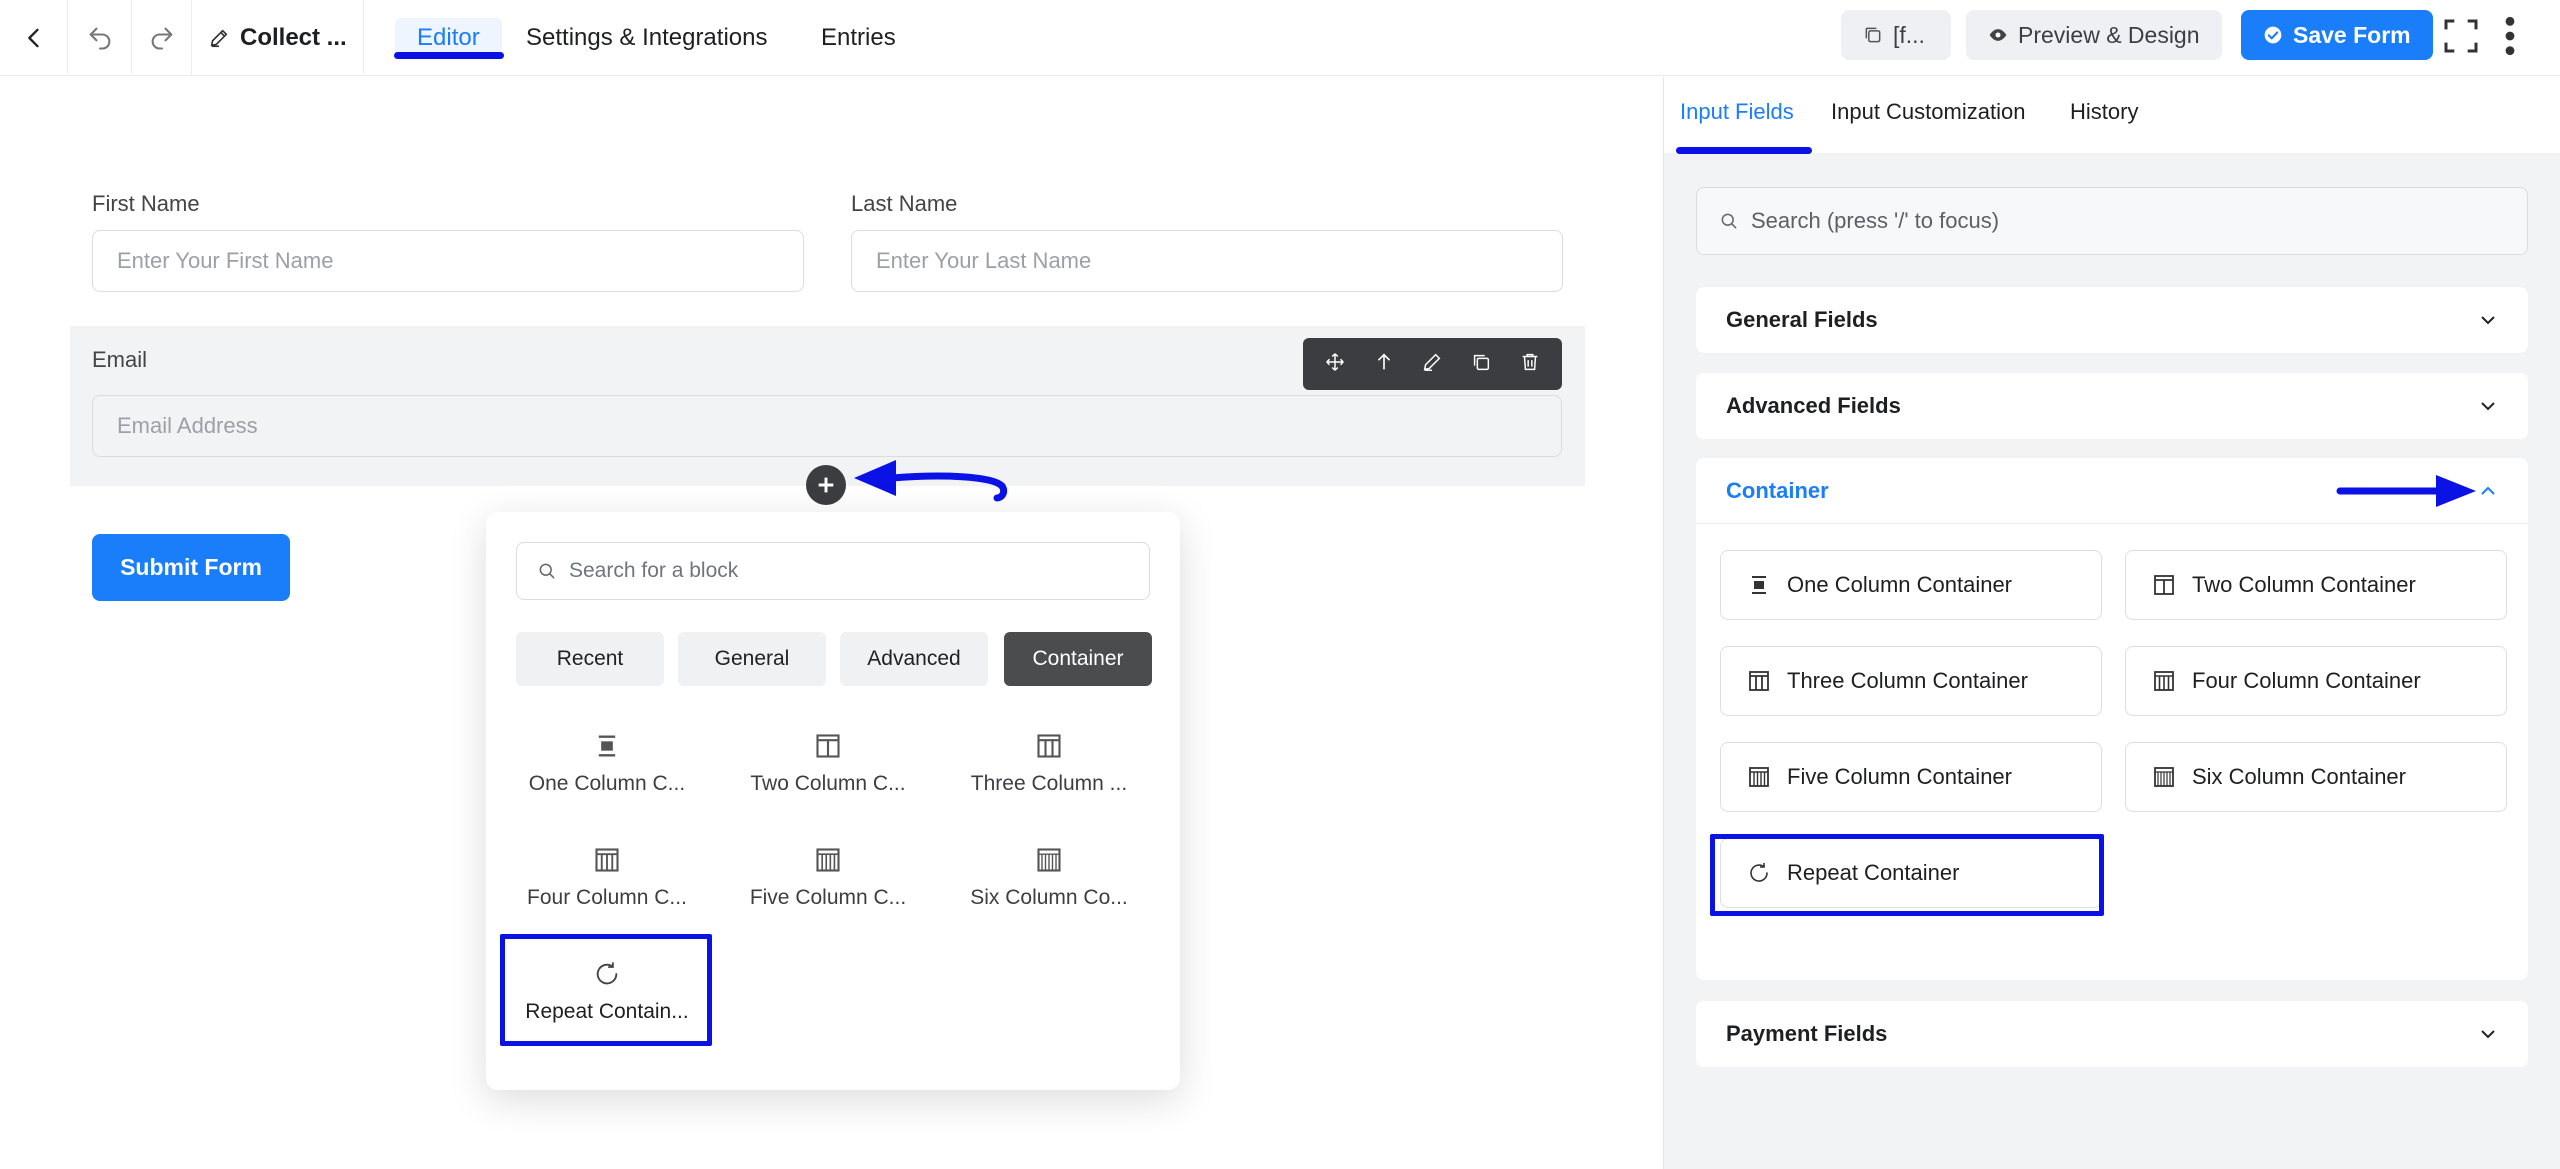 This screenshot has width=2560, height=1169. I want to click on field-toolbar, so click(1432, 364).